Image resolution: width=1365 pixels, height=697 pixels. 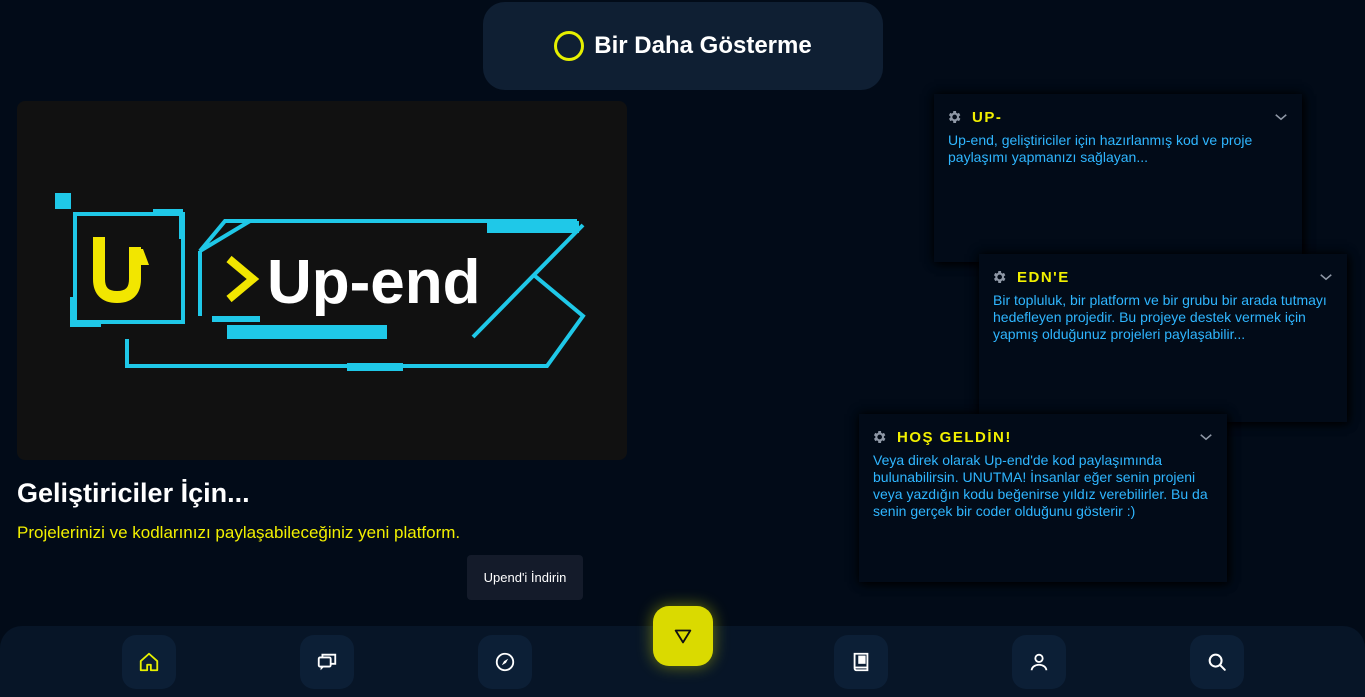 I want to click on user-icon, so click(x=1039, y=662).